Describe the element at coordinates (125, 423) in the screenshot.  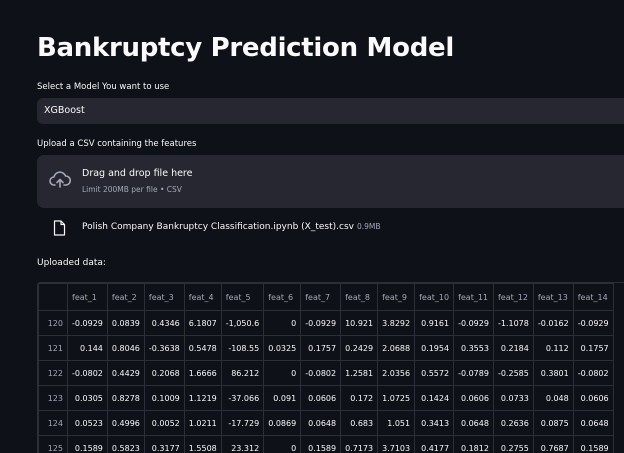
I see `table-cell: 0.4996` at that location.